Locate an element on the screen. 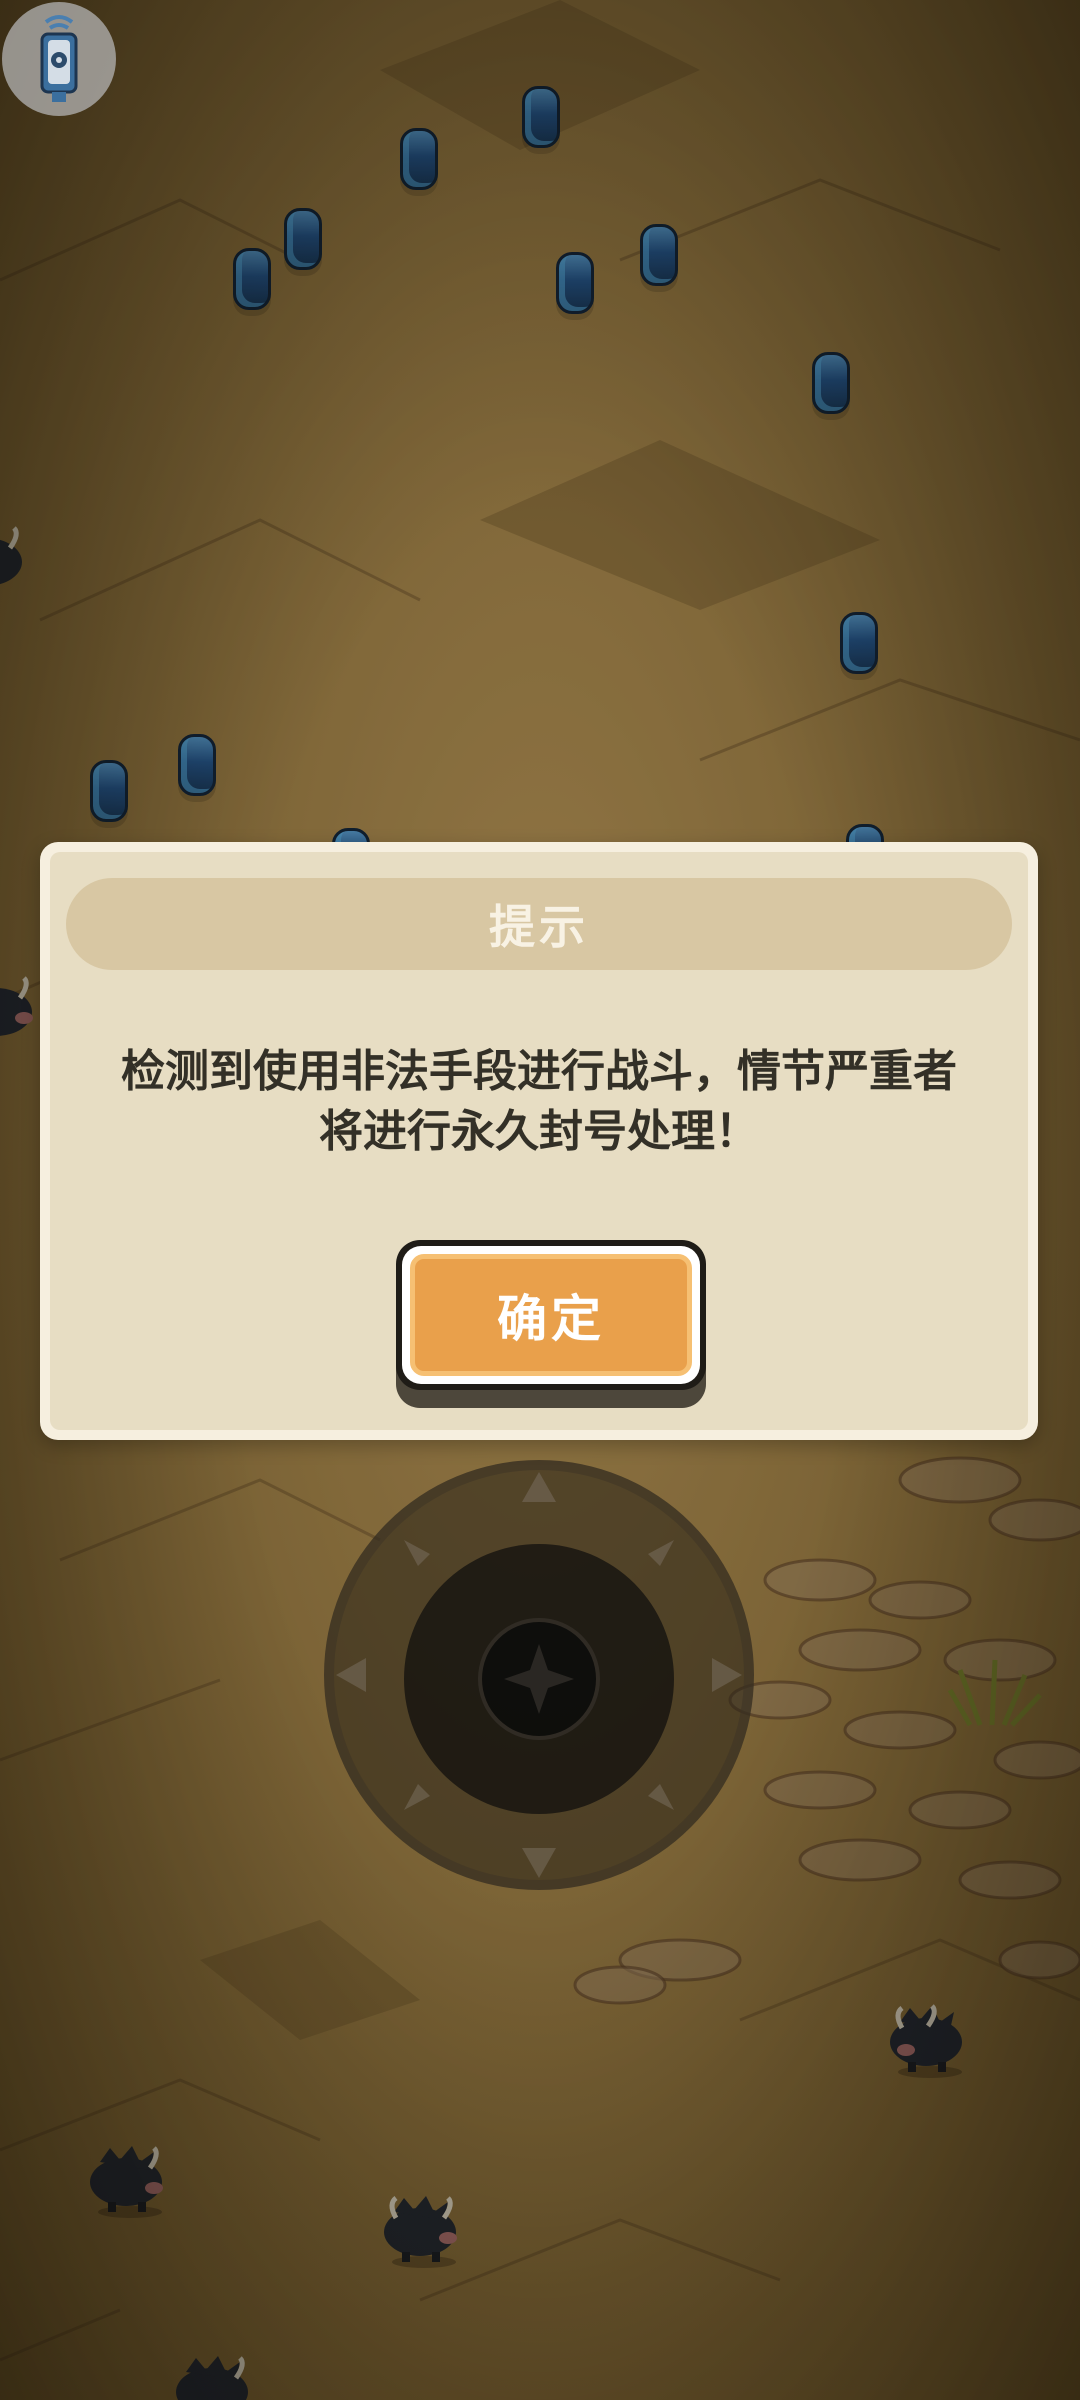  confirm-button-label: 确定 is located at coordinates (551, 1319).